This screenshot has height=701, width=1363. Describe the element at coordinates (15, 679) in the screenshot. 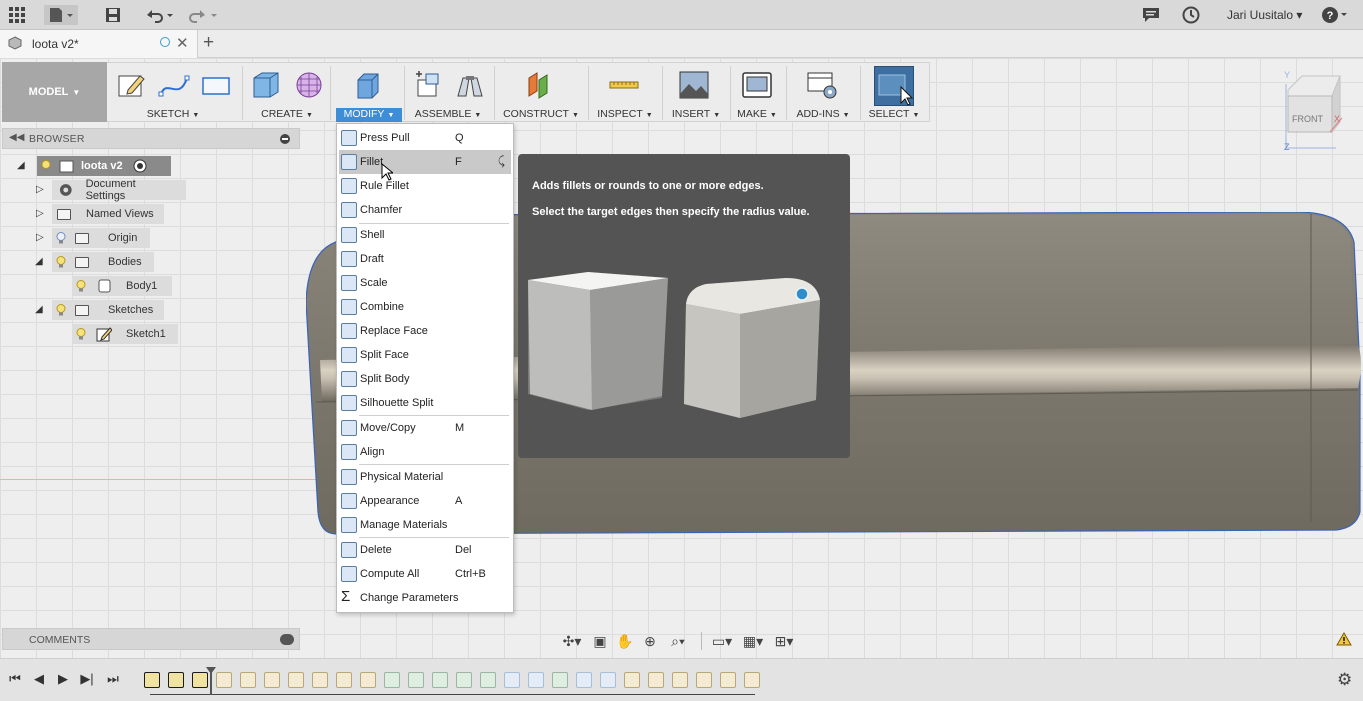

I see `go-to-start-icon: ⏮` at that location.